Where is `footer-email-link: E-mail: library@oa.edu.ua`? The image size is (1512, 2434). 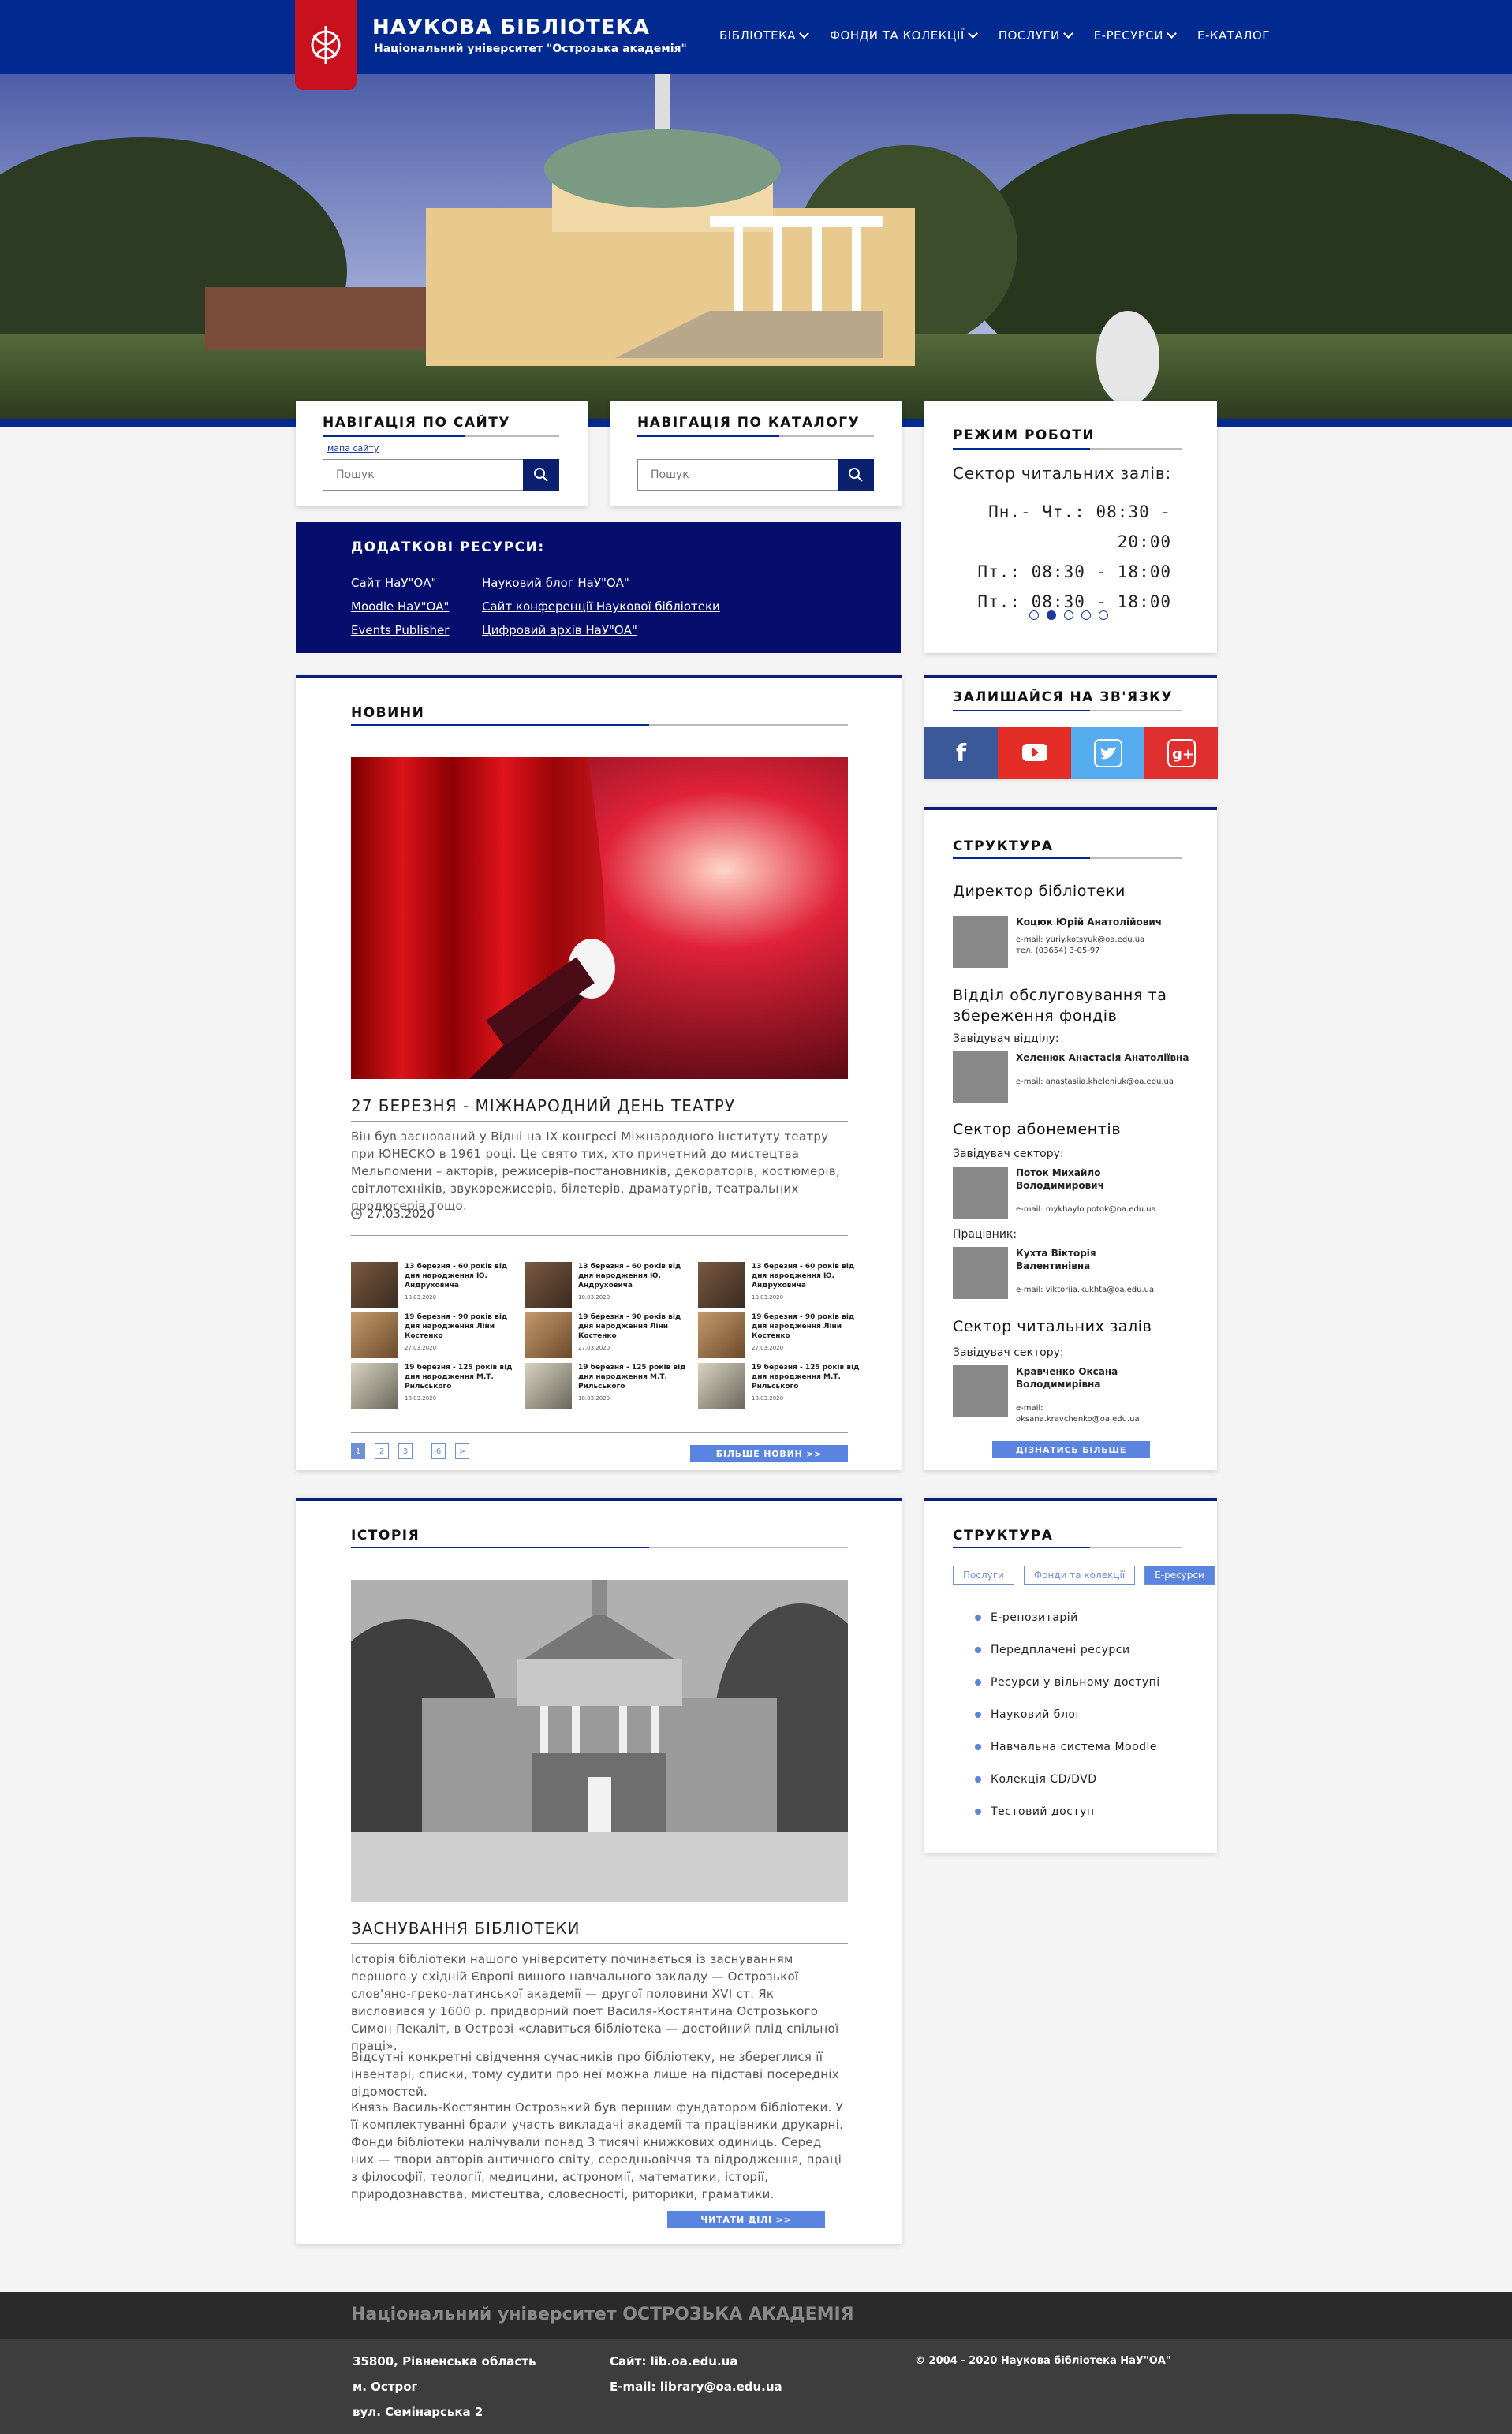
footer-email-link: E-mail: library@oa.edu.ua is located at coordinates (696, 2386).